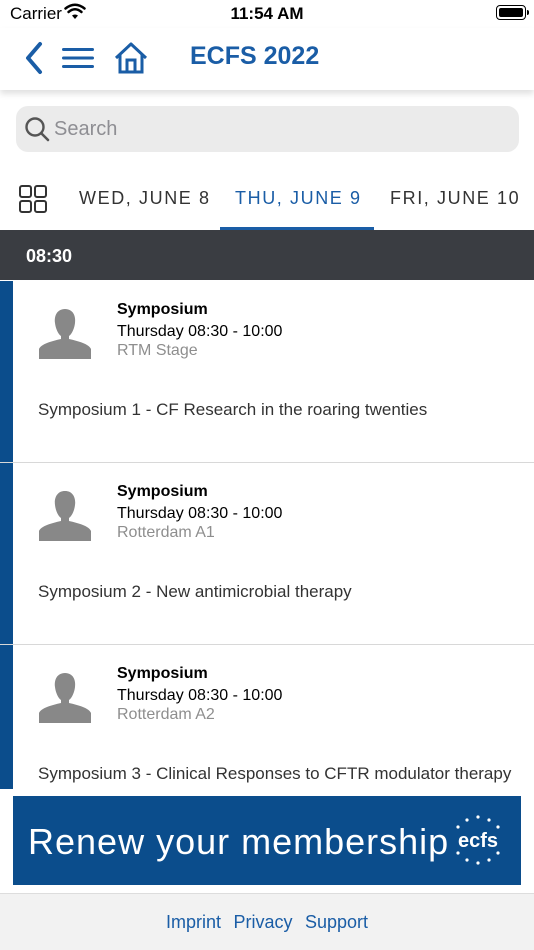 The width and height of the screenshot is (534, 950). I want to click on search-input: Search, so click(85, 129).